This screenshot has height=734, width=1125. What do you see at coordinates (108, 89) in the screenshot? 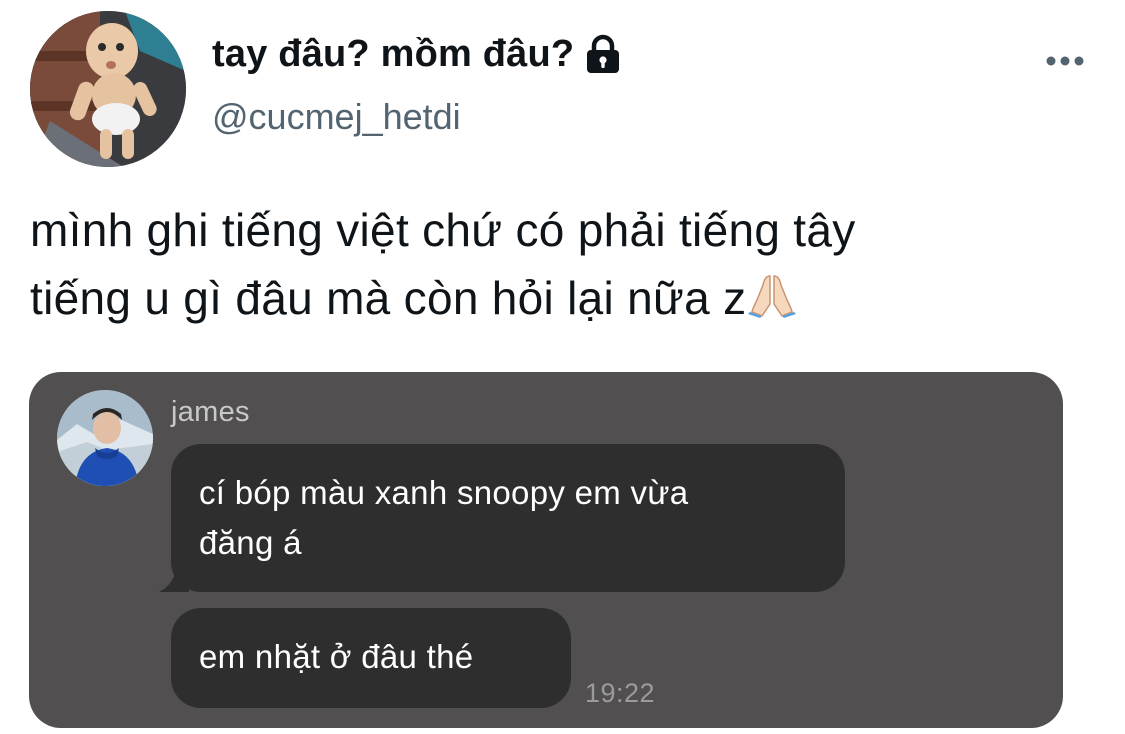
I see `author-avatar` at bounding box center [108, 89].